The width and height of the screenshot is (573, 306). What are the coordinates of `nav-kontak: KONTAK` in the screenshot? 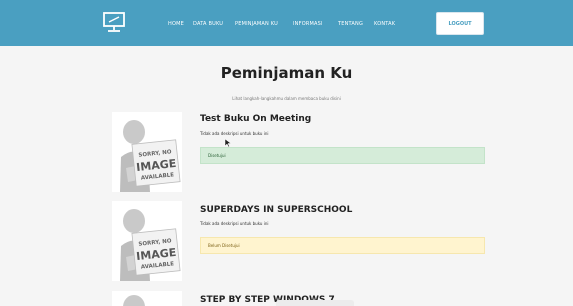 It's located at (384, 24).